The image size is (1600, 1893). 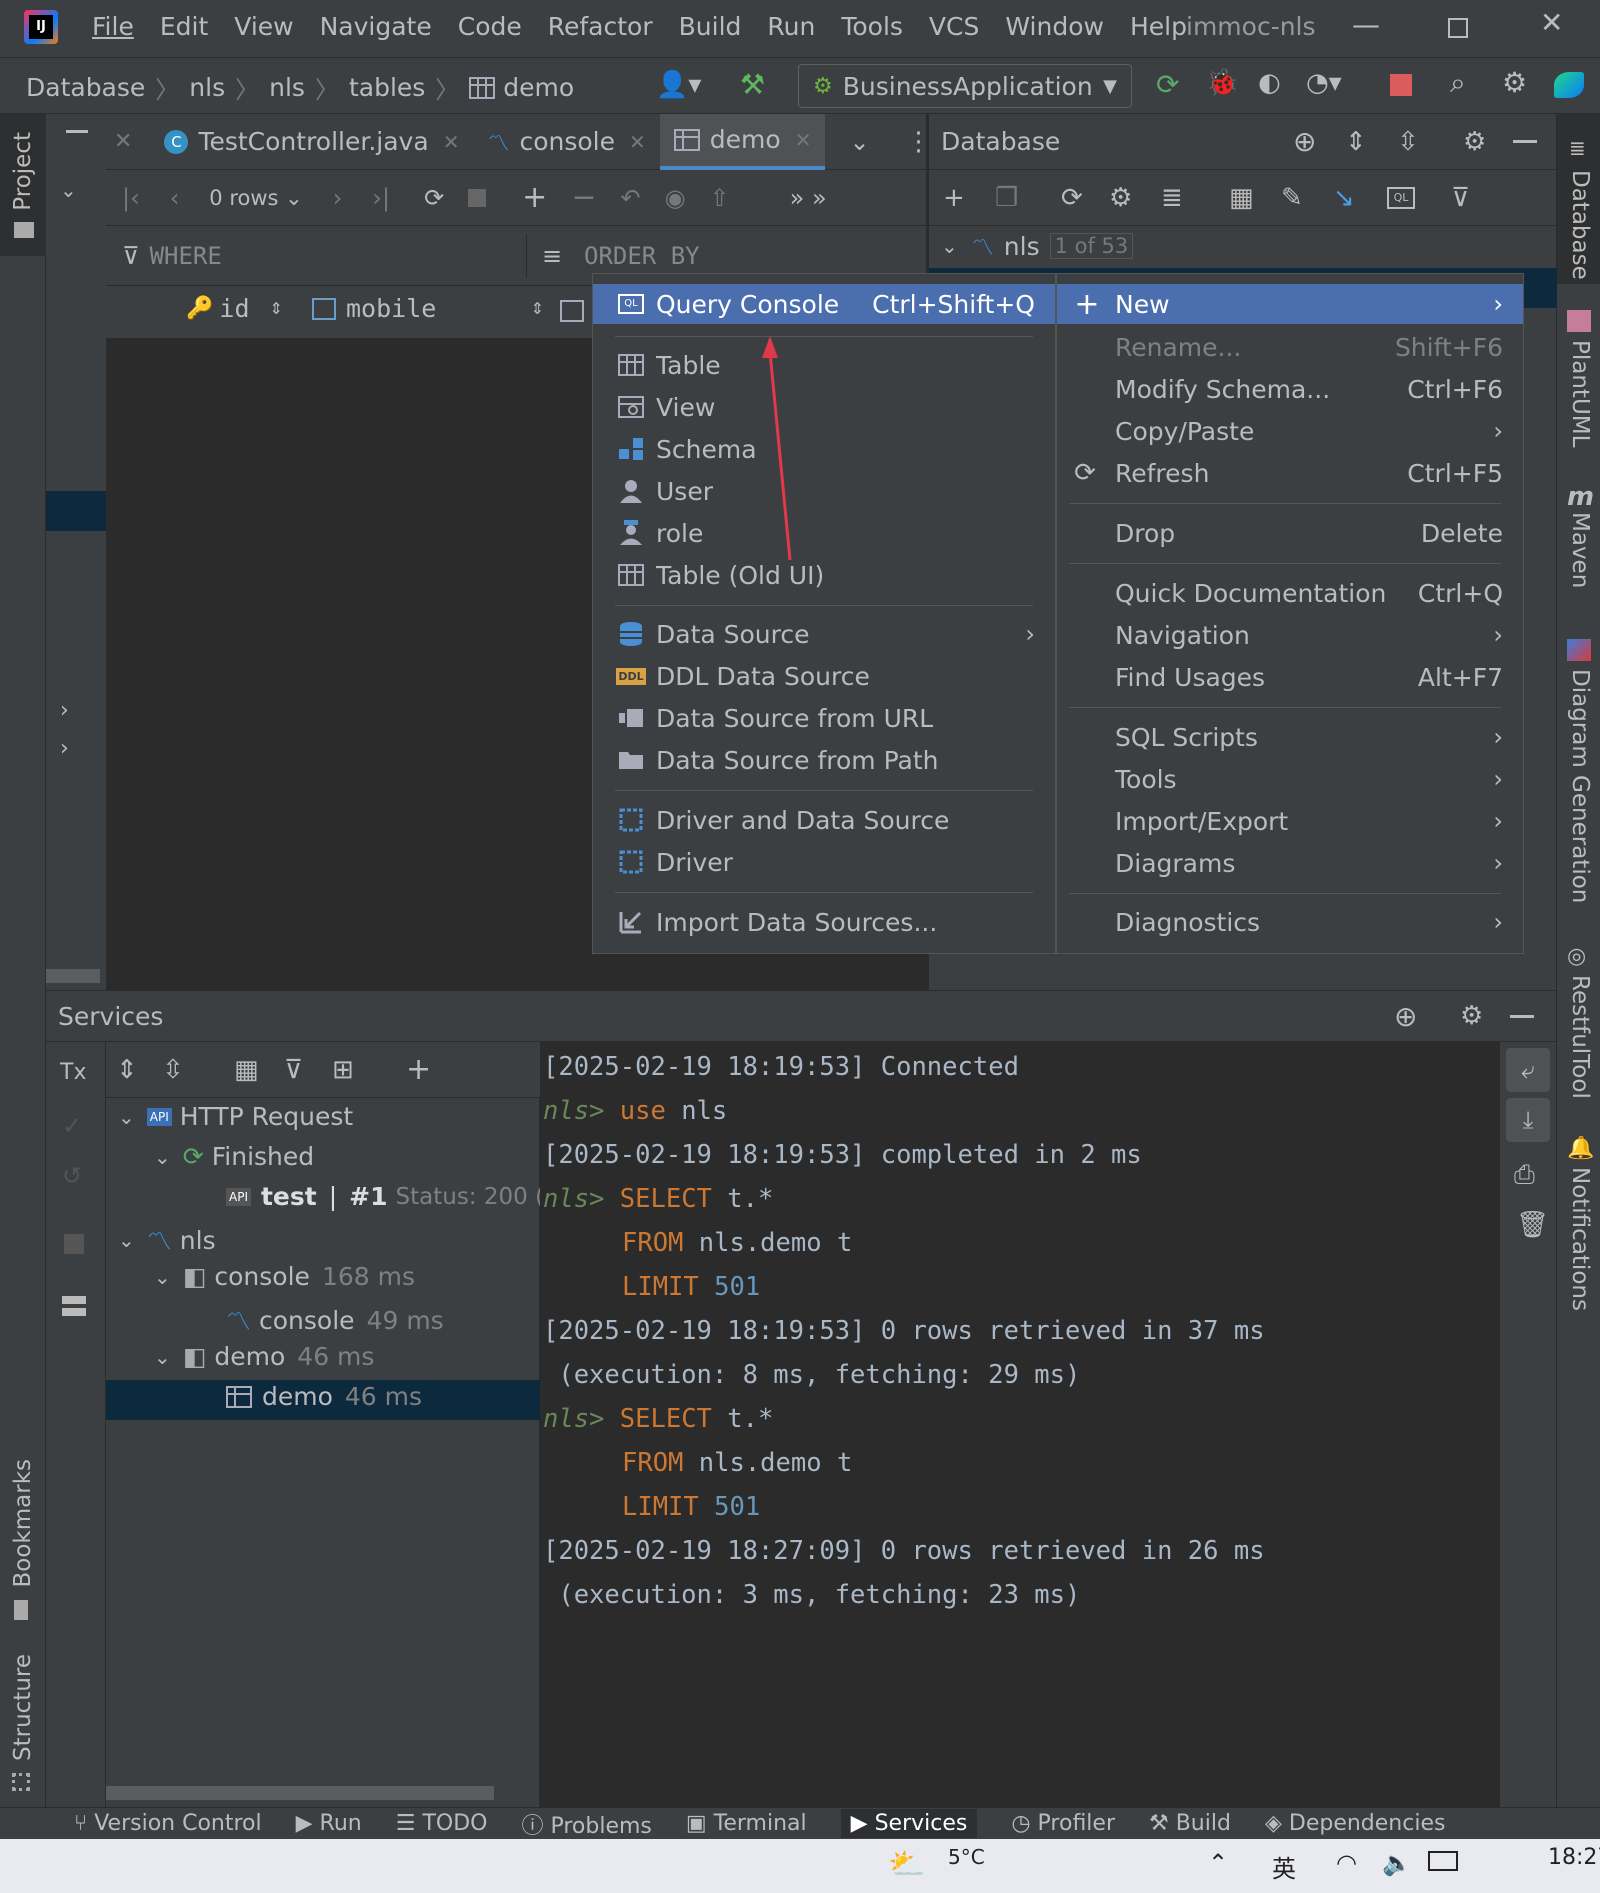 I want to click on wifi-icon: ◠, so click(x=1346, y=1863).